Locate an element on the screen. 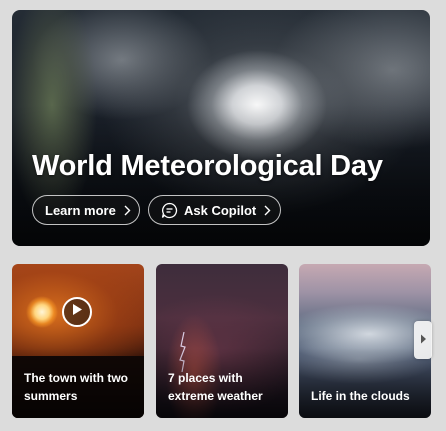 This screenshot has height=431, width=446. card-title: The town with two summers is located at coordinates (76, 387).